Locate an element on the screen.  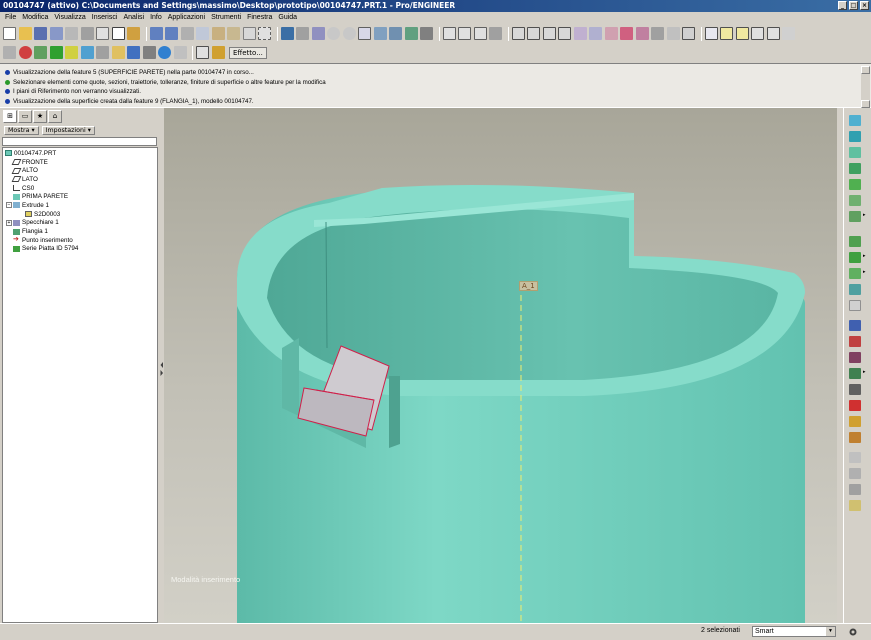
tree-item: ➔ Punto inserimento is located at coordinates (80, 240).